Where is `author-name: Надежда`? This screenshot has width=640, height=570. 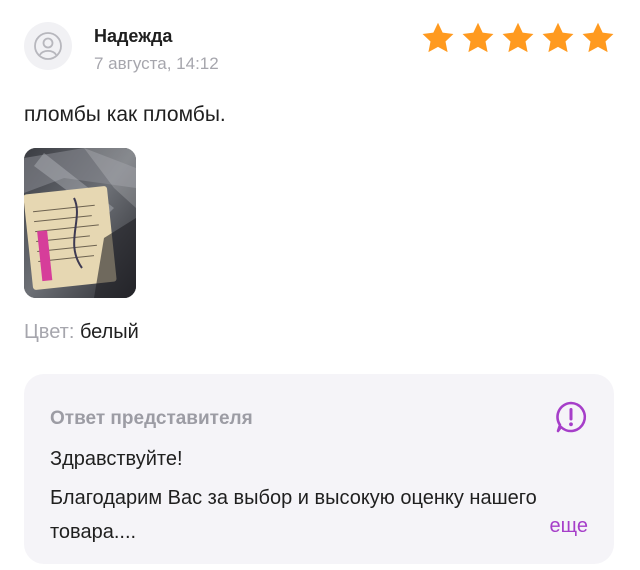
author-name: Надежда is located at coordinates (133, 36).